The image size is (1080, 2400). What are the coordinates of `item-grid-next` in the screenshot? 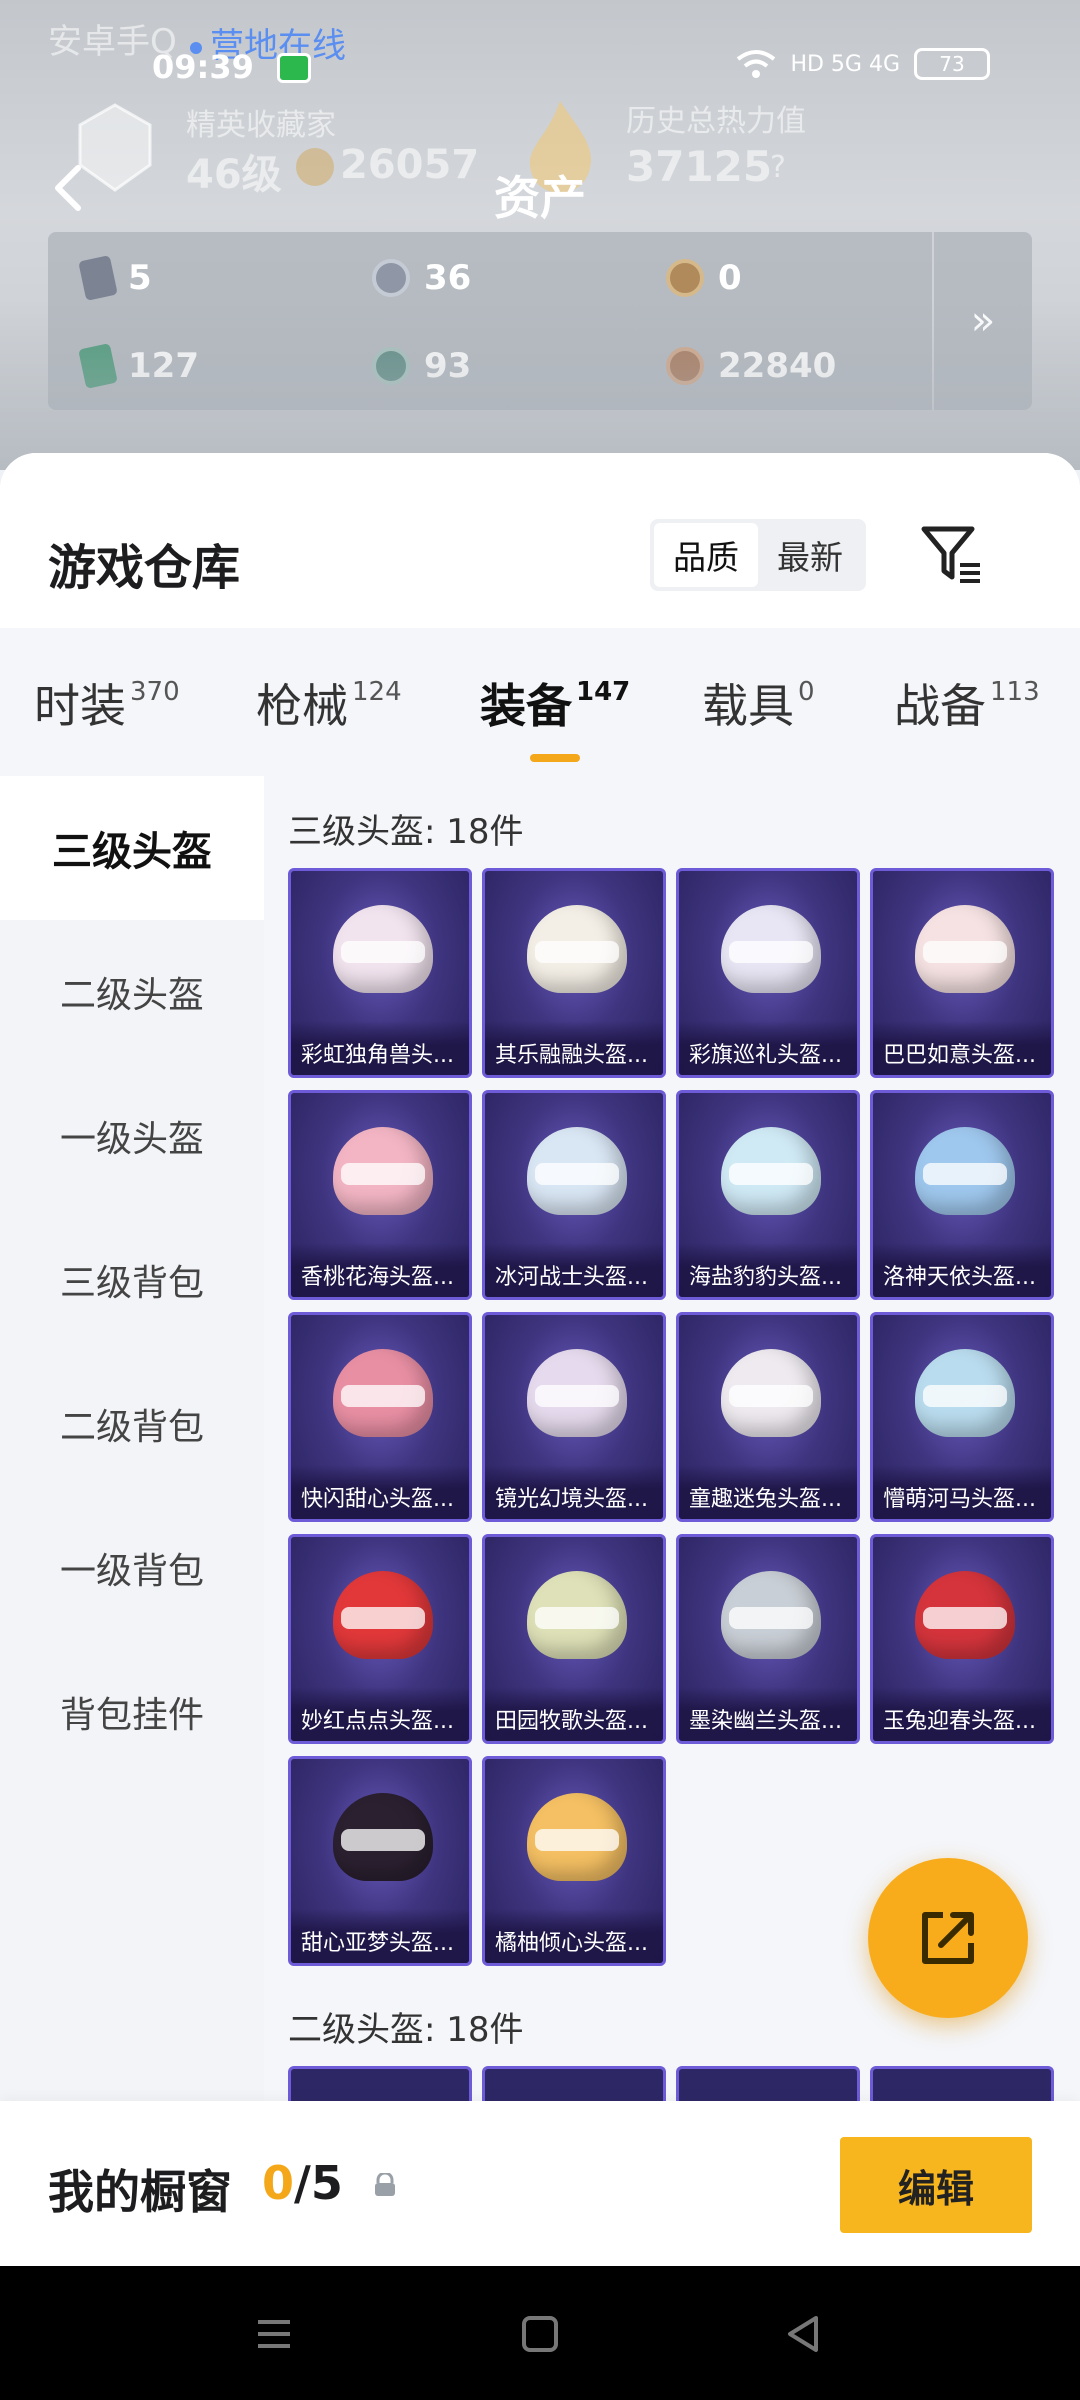 It's located at (678, 2084).